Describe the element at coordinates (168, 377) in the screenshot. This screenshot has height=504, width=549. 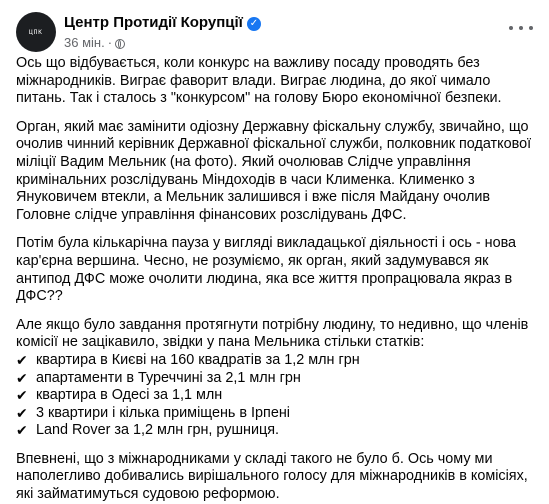
I see `list-item-text: апартаменти в Туреччині за 2,1 млн грн` at that location.